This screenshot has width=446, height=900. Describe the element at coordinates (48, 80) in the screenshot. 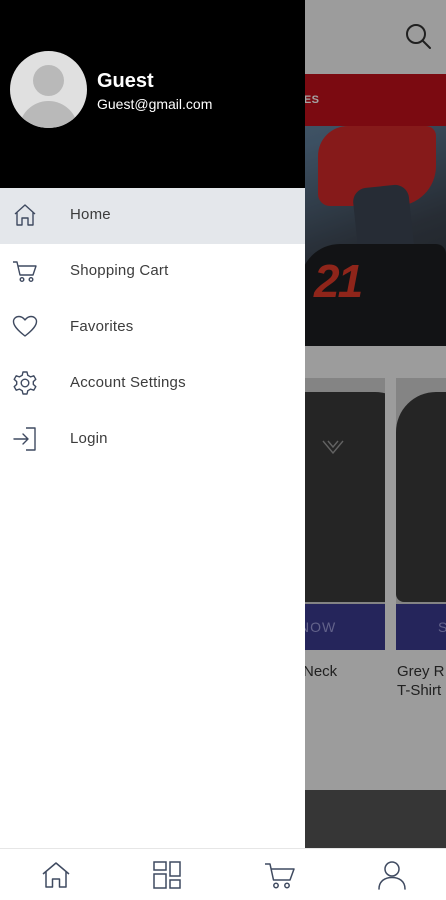

I see `avatar-head-shape` at that location.